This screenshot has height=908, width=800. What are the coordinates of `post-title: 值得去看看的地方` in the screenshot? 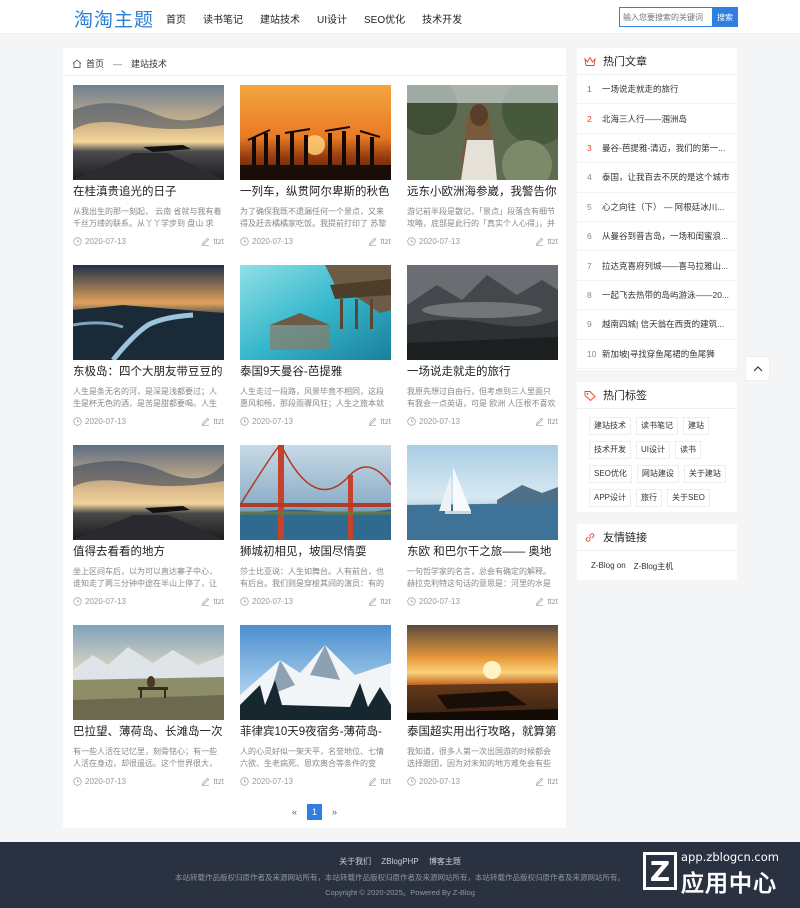 It's located at (148, 552).